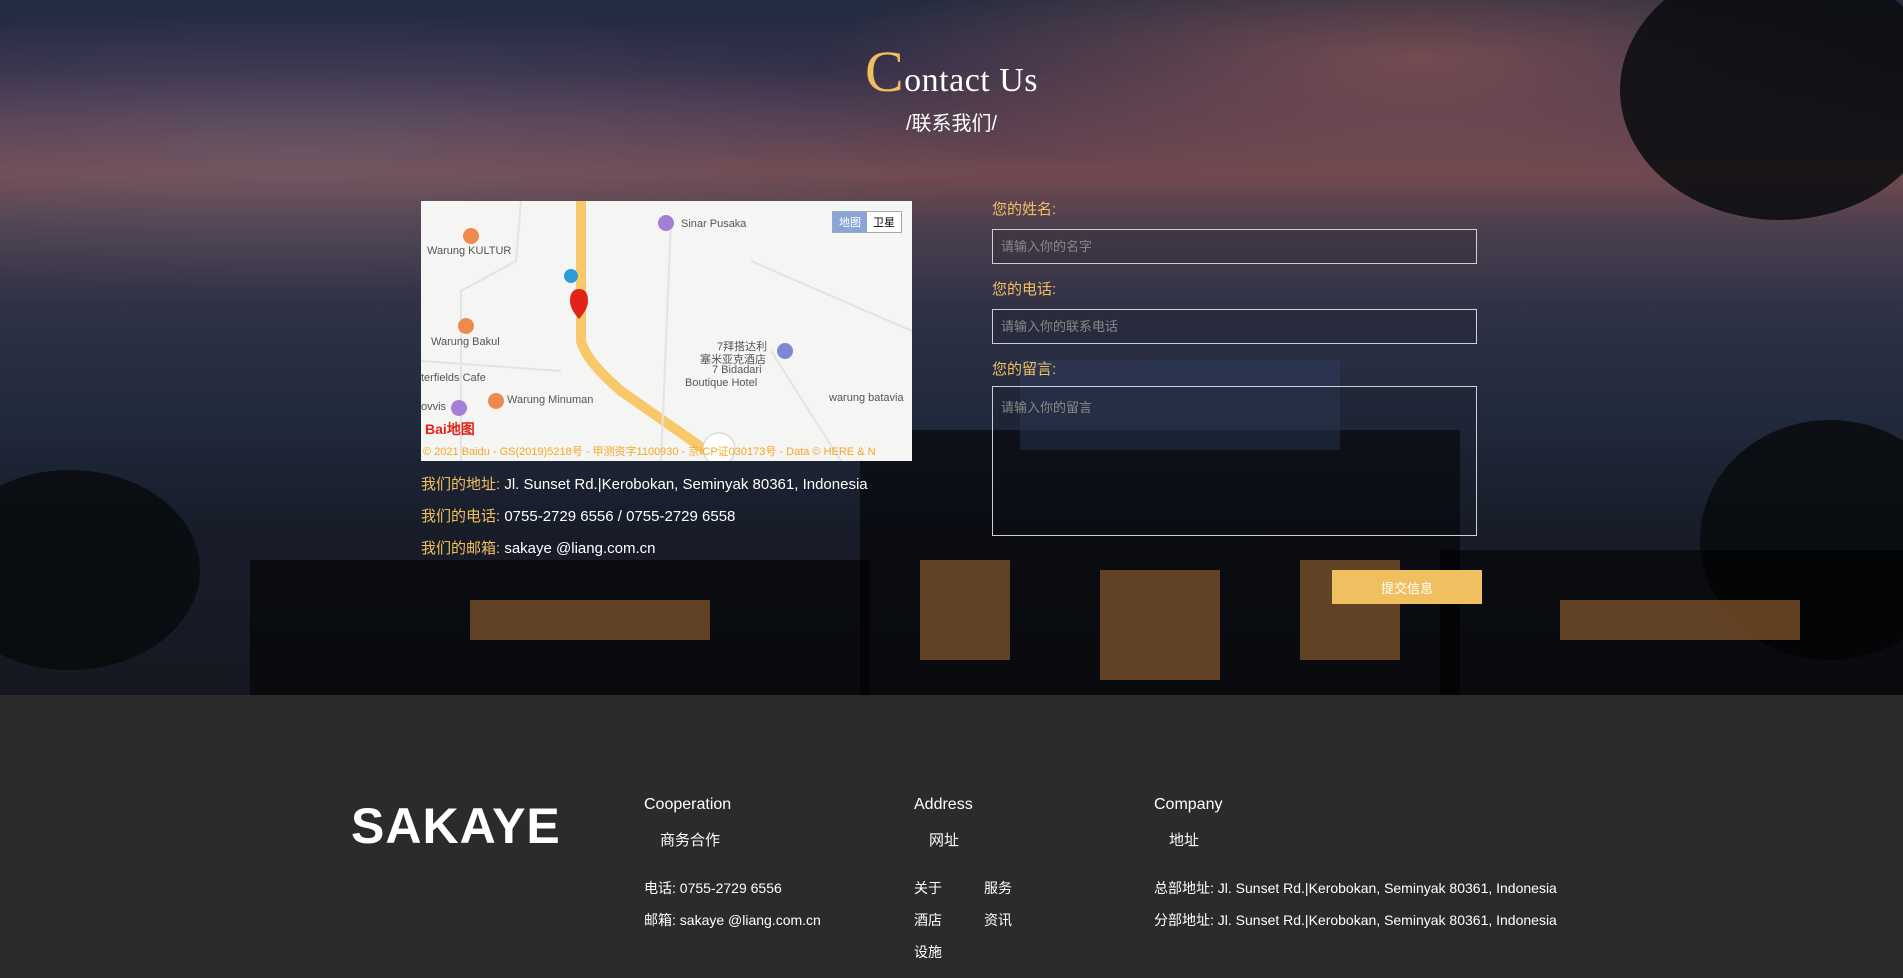  I want to click on footer-link-facilities: 设施, so click(928, 952).